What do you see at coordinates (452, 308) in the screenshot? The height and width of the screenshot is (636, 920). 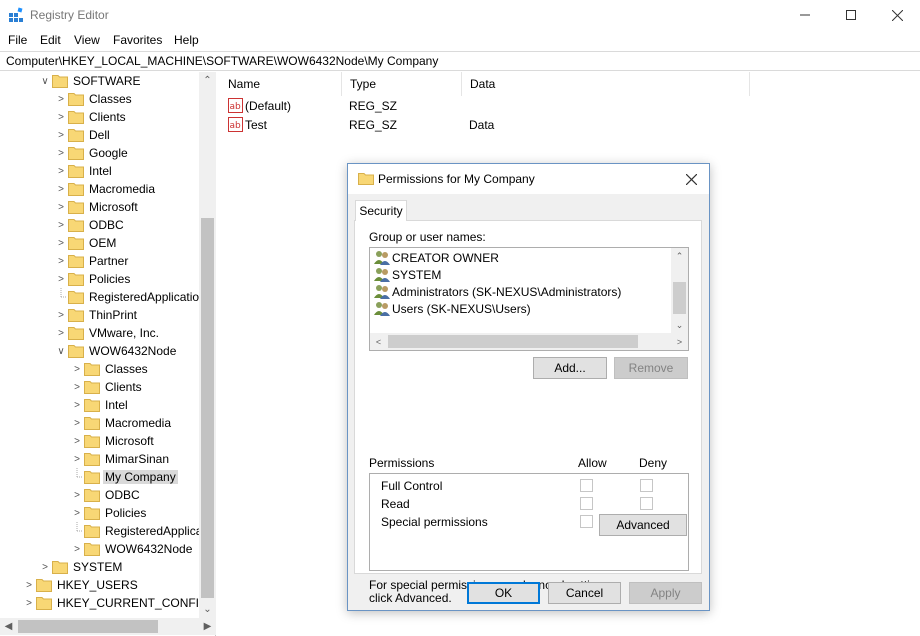 I see `list-item: Users (SK-NEXUS\Users)` at bounding box center [452, 308].